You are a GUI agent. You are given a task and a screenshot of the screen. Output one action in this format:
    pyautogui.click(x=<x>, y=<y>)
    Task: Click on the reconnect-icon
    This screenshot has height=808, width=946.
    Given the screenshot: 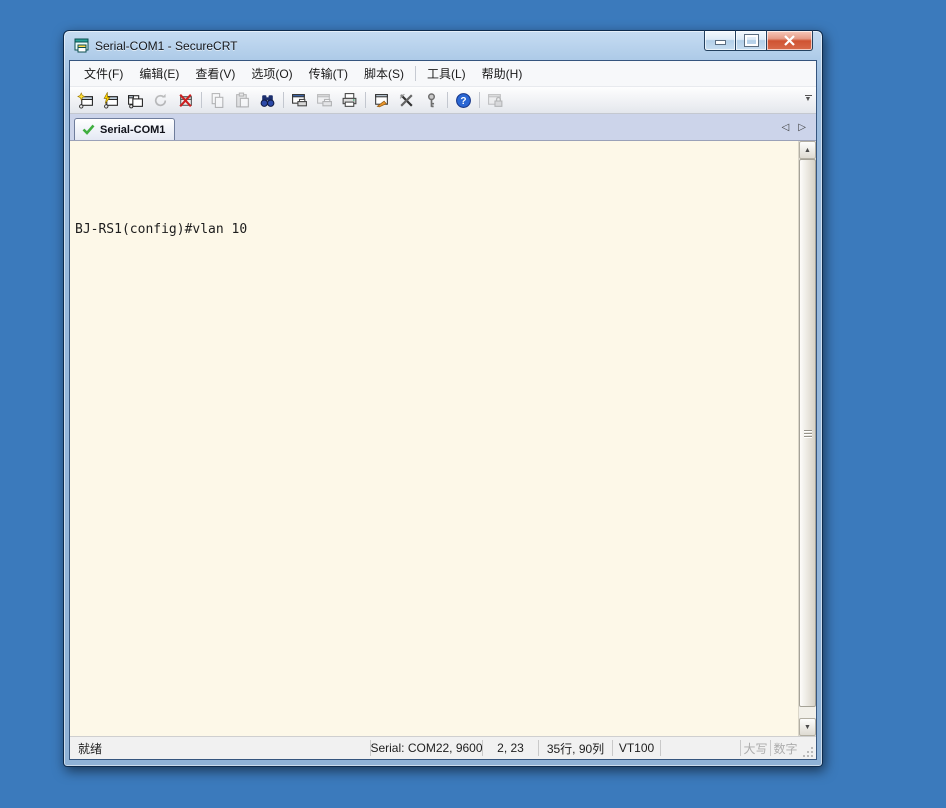 What is the action you would take?
    pyautogui.click(x=160, y=99)
    